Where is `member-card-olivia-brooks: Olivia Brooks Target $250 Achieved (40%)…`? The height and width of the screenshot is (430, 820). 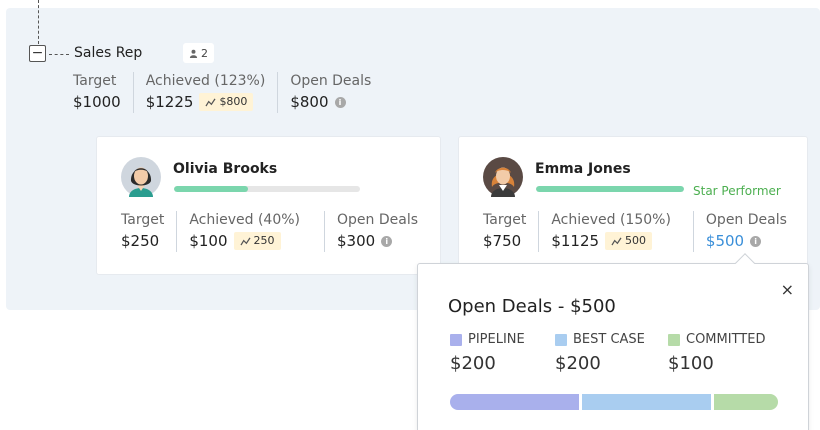 member-card-olivia-brooks: Olivia Brooks Target $250 Achieved (40%)… is located at coordinates (268, 205).